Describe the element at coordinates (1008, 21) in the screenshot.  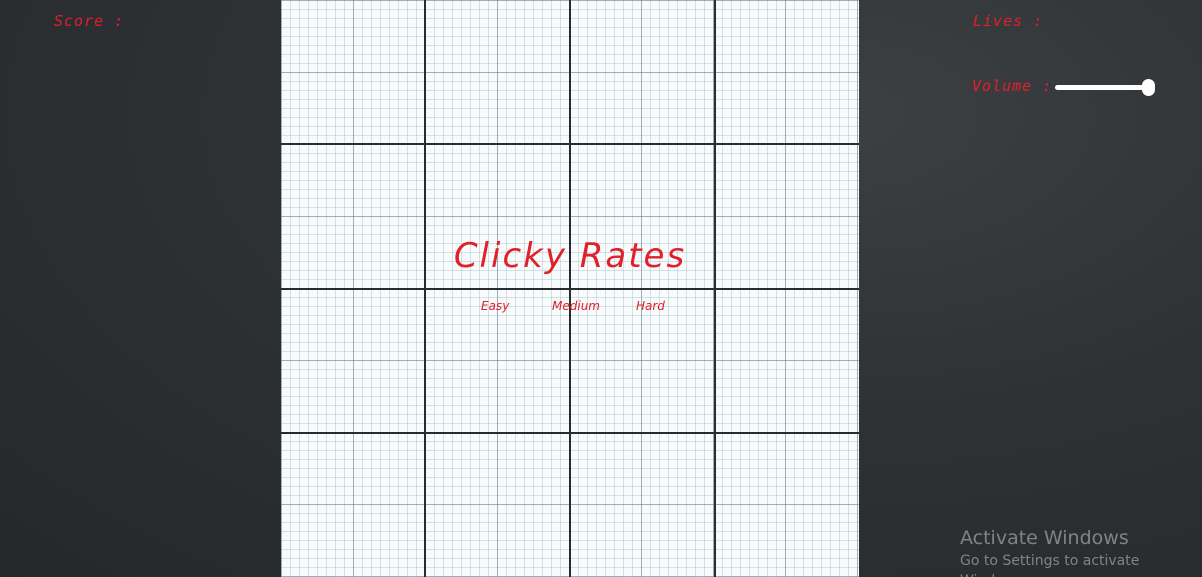
I see `lives-label: Lives :` at that location.